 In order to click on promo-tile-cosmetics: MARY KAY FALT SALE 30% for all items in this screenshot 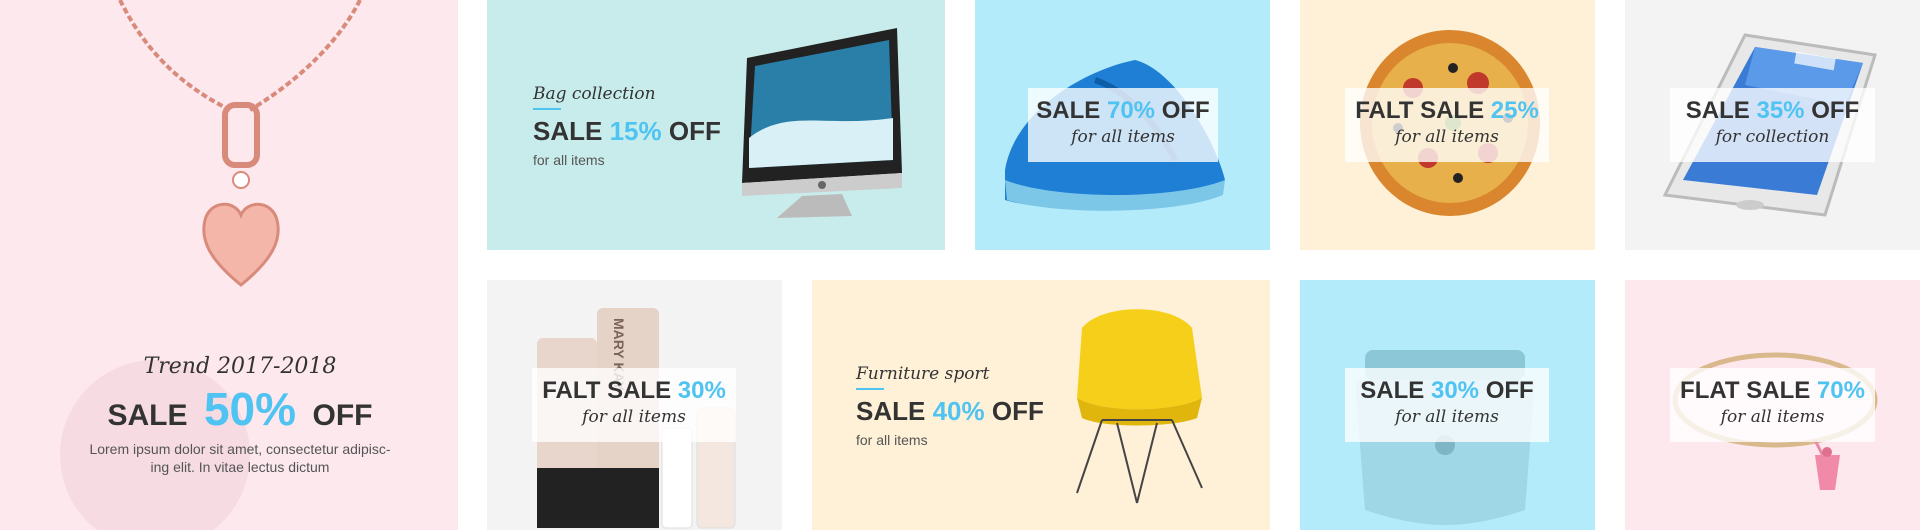, I will do `click(634, 405)`.